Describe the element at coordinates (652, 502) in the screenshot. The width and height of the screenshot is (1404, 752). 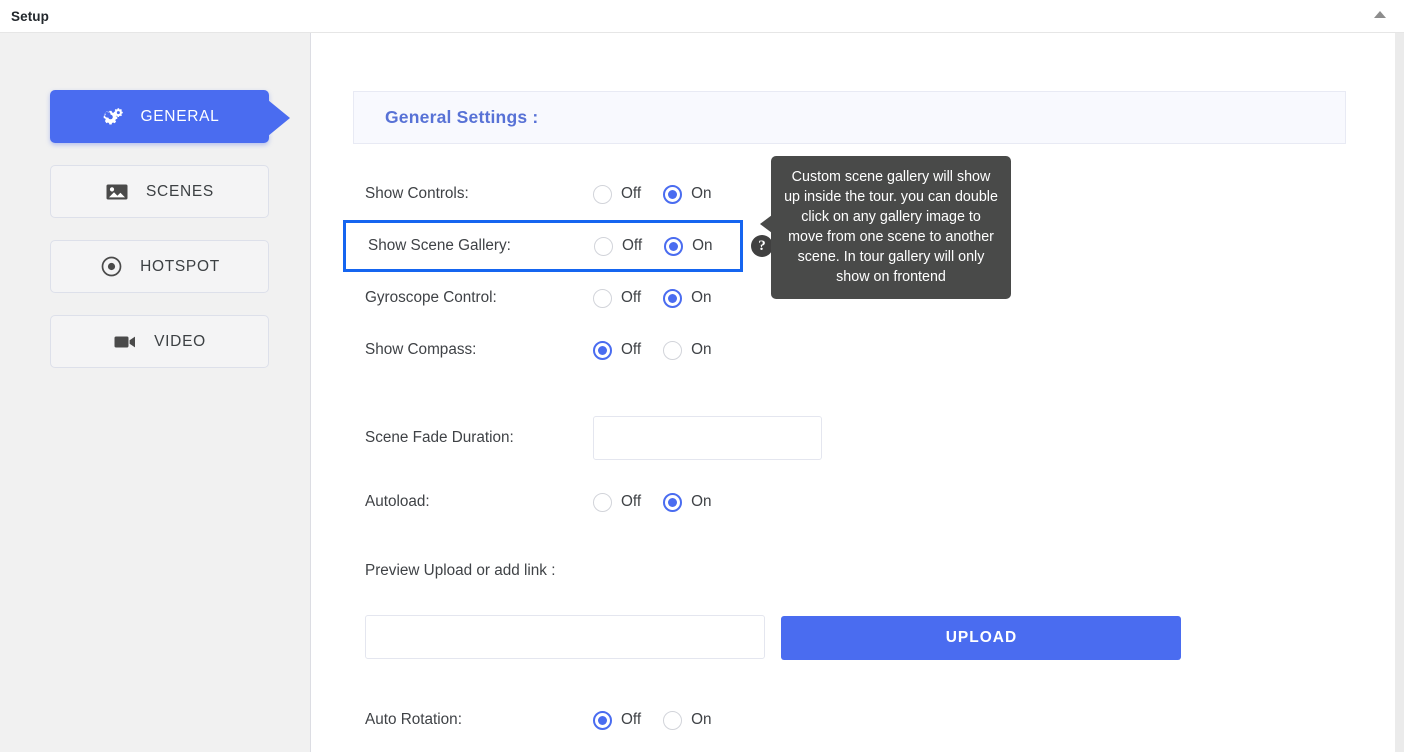
I see `autoload-radios: Off On` at that location.